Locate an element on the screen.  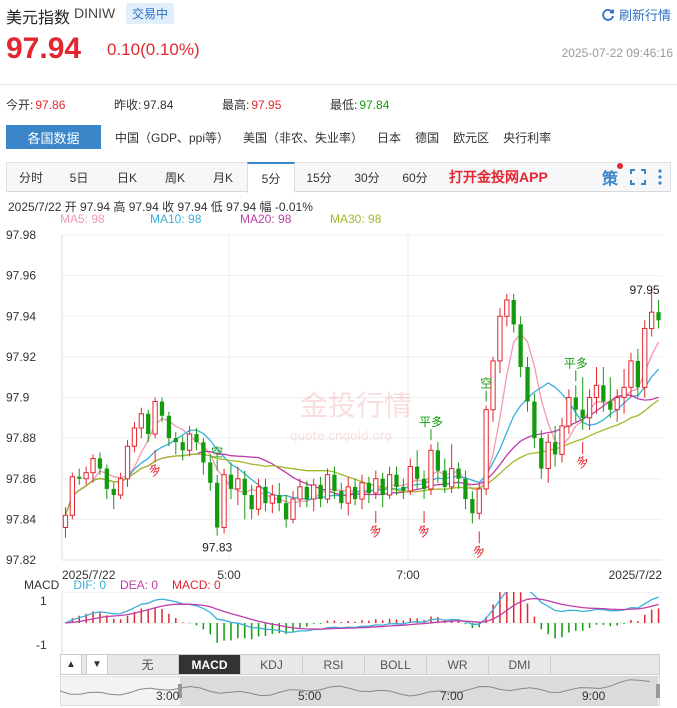
strategy-icon: 策 is located at coordinates (612, 176).